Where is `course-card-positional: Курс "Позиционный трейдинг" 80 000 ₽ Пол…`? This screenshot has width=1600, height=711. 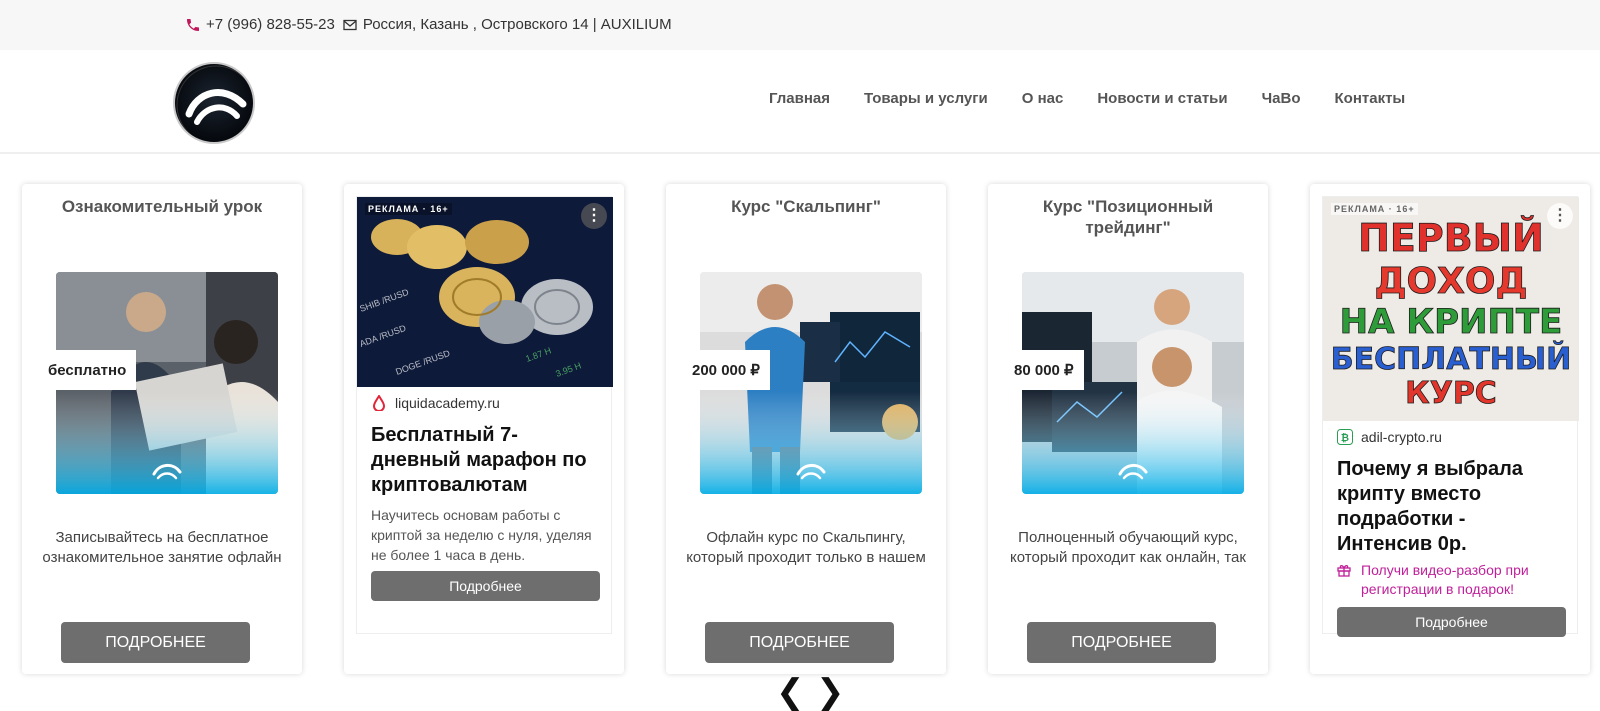 course-card-positional: Курс "Позиционный трейдинг" 80 000 ₽ Пол… is located at coordinates (1128, 429).